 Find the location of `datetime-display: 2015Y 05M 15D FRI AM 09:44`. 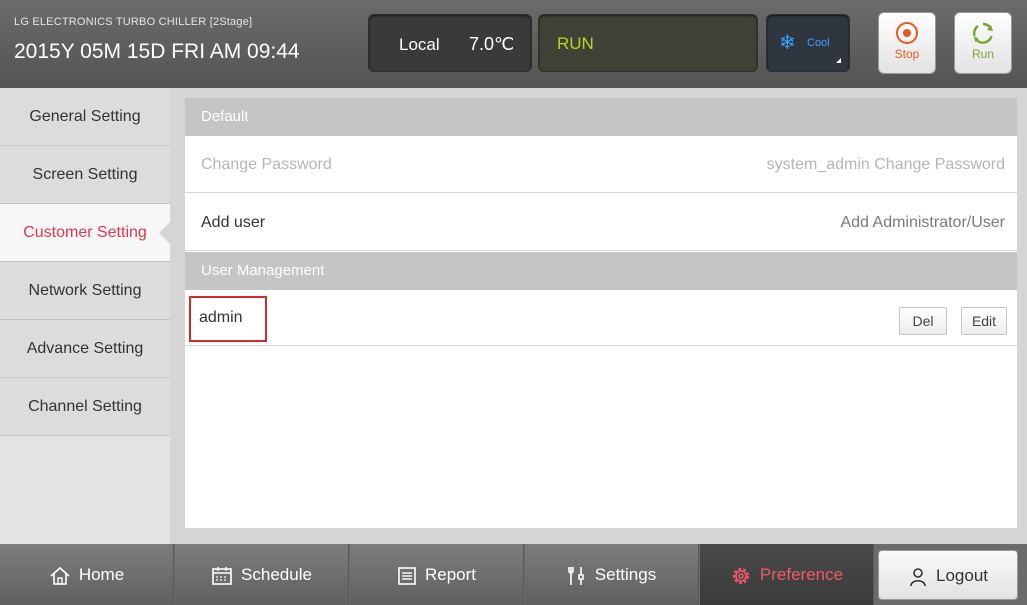

datetime-display: 2015Y 05M 15D FRI AM 09:44 is located at coordinates (157, 51).